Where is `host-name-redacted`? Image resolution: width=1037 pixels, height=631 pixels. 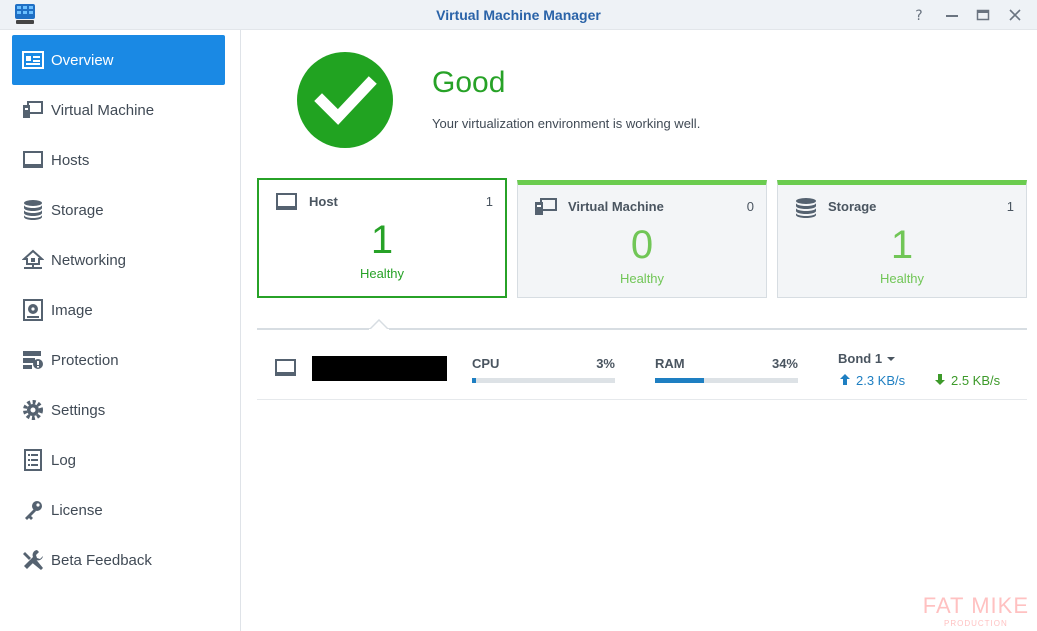
host-name-redacted is located at coordinates (379, 368).